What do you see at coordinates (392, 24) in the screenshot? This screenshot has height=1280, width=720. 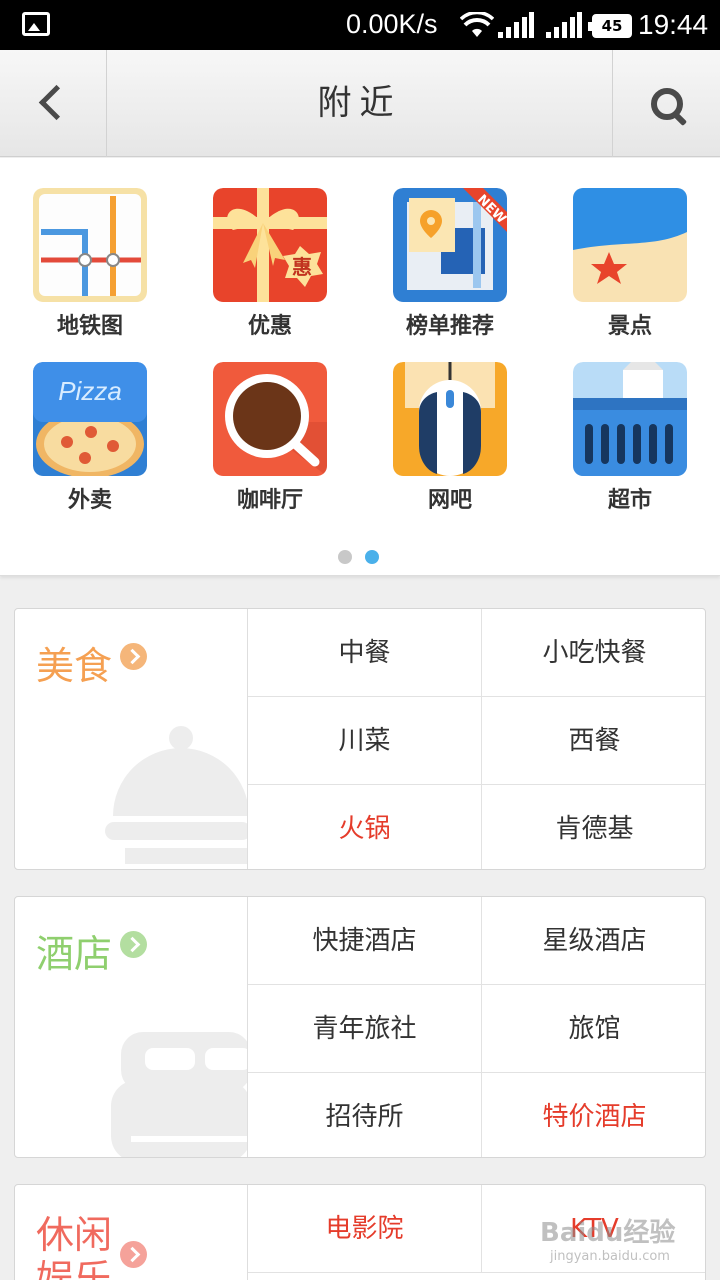 I see `network-speed: 0.00K/s` at bounding box center [392, 24].